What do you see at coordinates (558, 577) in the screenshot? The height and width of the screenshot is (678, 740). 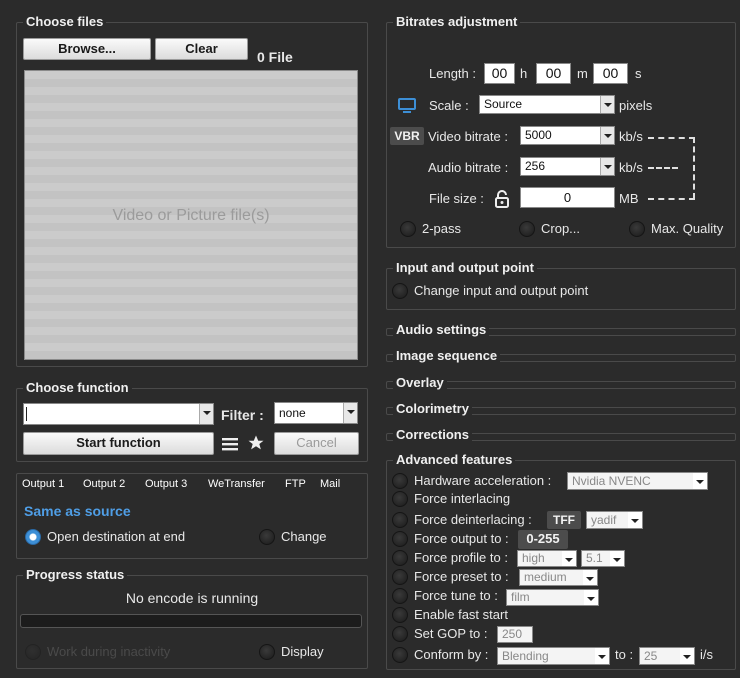 I see `preset-select: medium` at bounding box center [558, 577].